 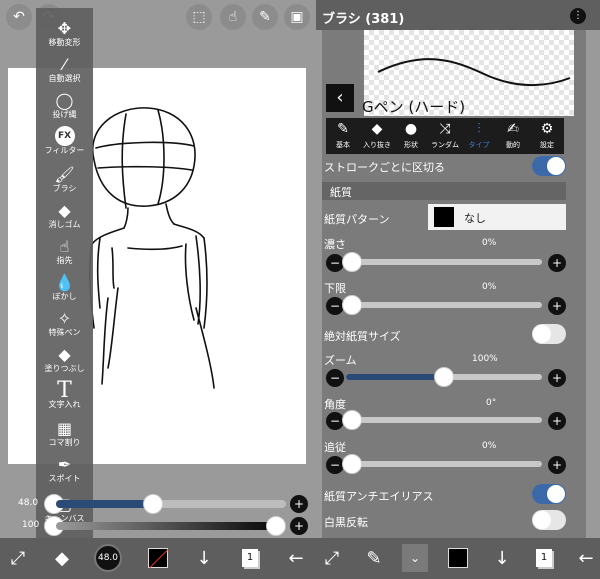 What do you see at coordinates (352, 464) in the screenshot?
I see `follow-knob` at bounding box center [352, 464].